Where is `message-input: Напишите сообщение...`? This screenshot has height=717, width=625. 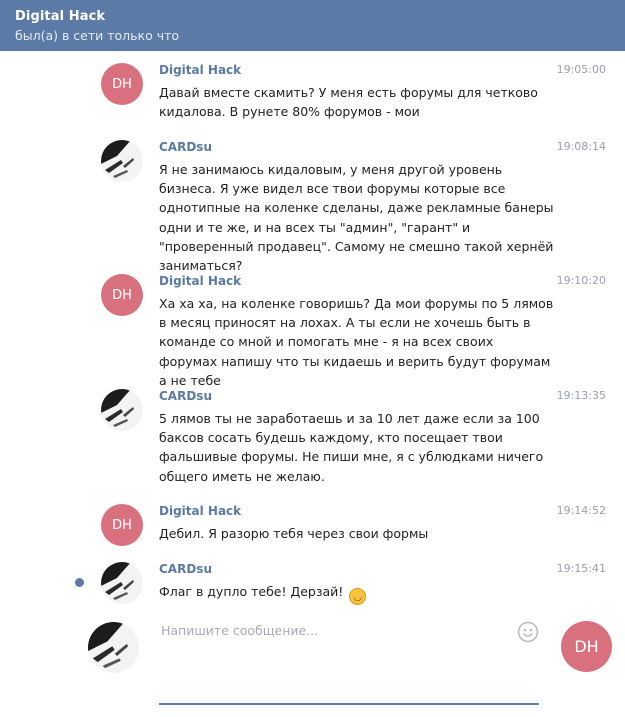
message-input: Напишите сообщение... is located at coordinates (349, 662).